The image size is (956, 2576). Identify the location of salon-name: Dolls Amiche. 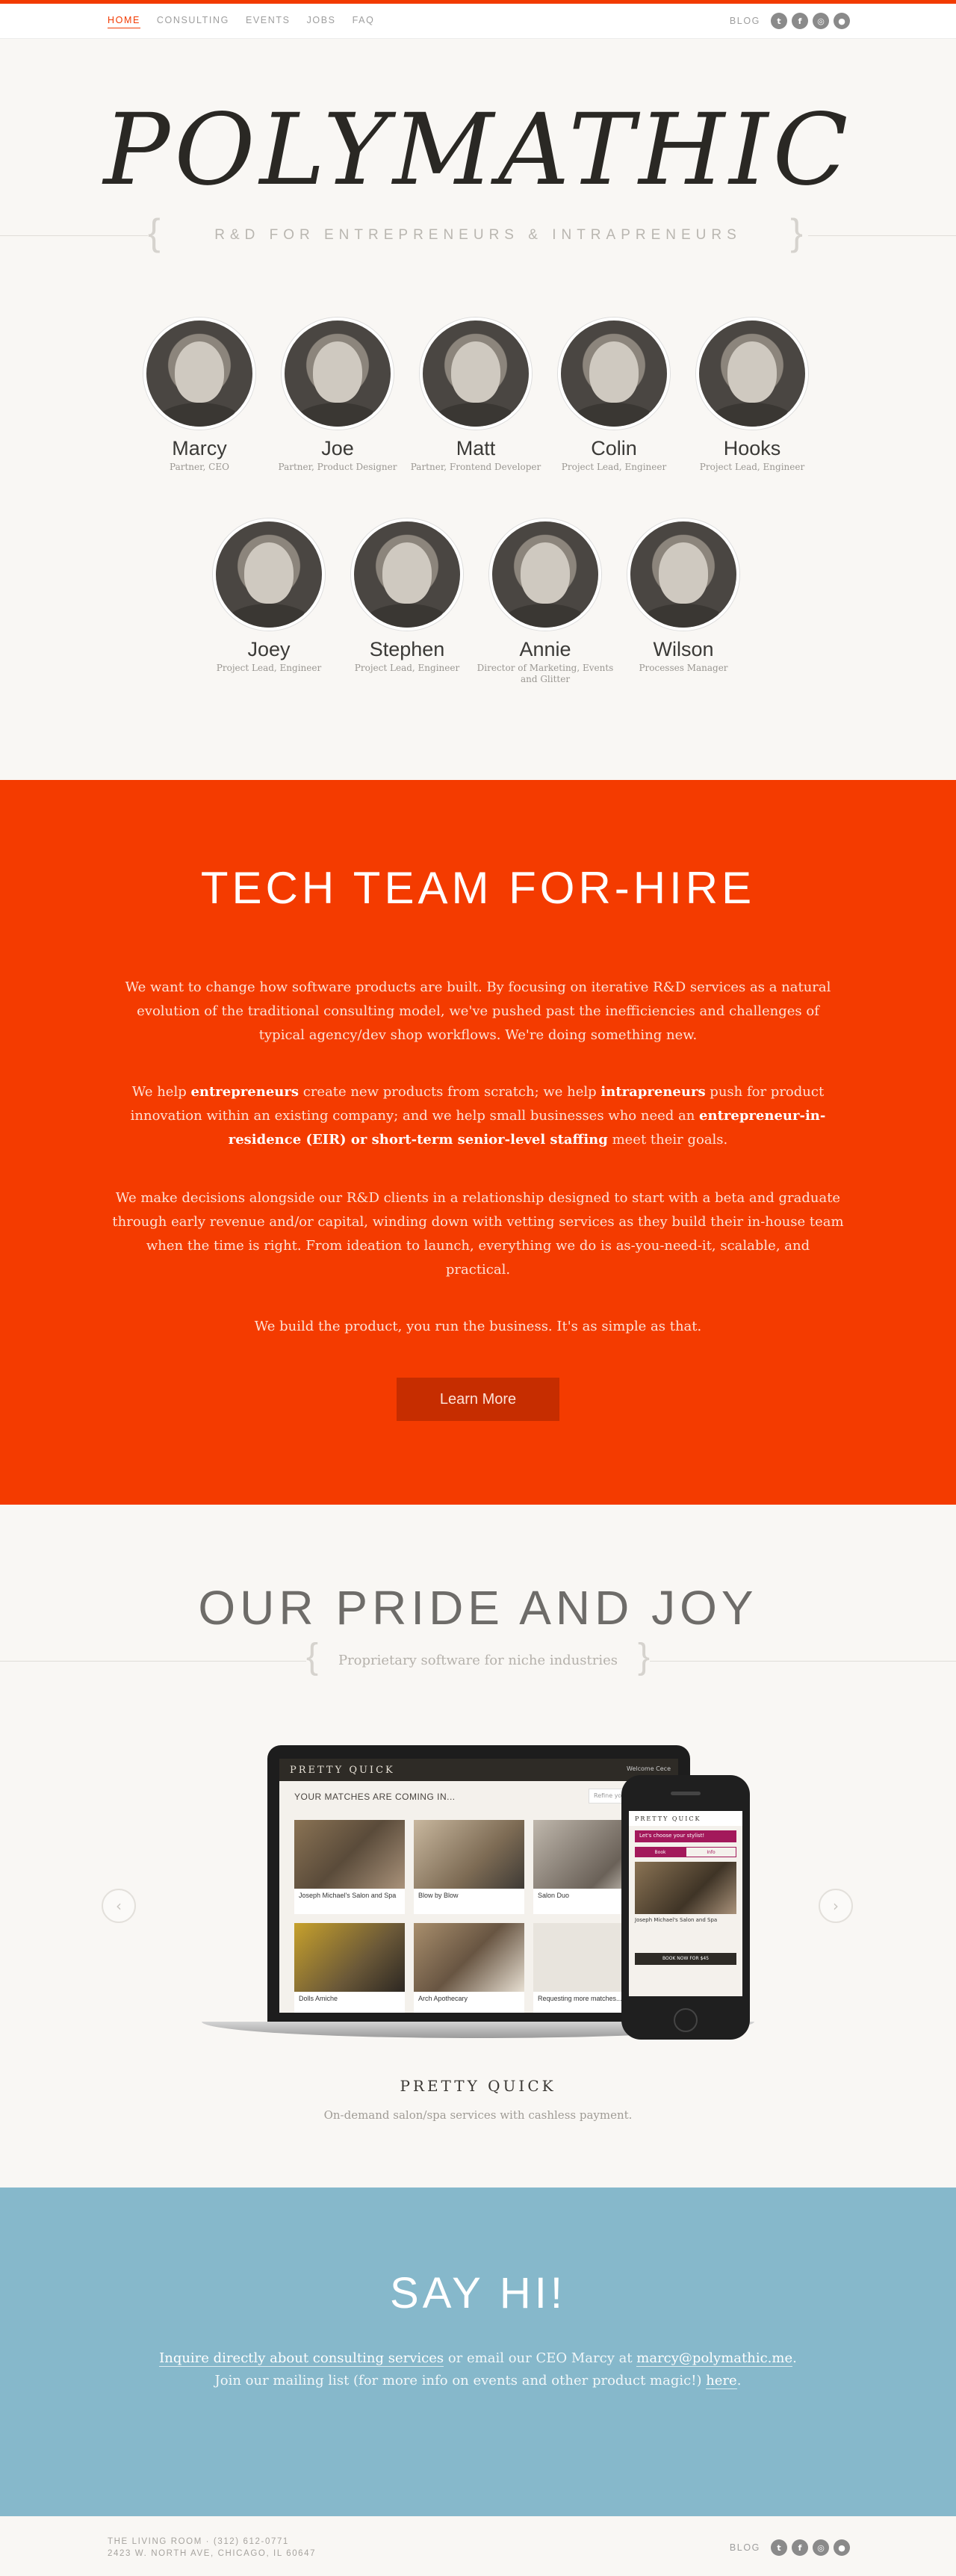
(318, 1998).